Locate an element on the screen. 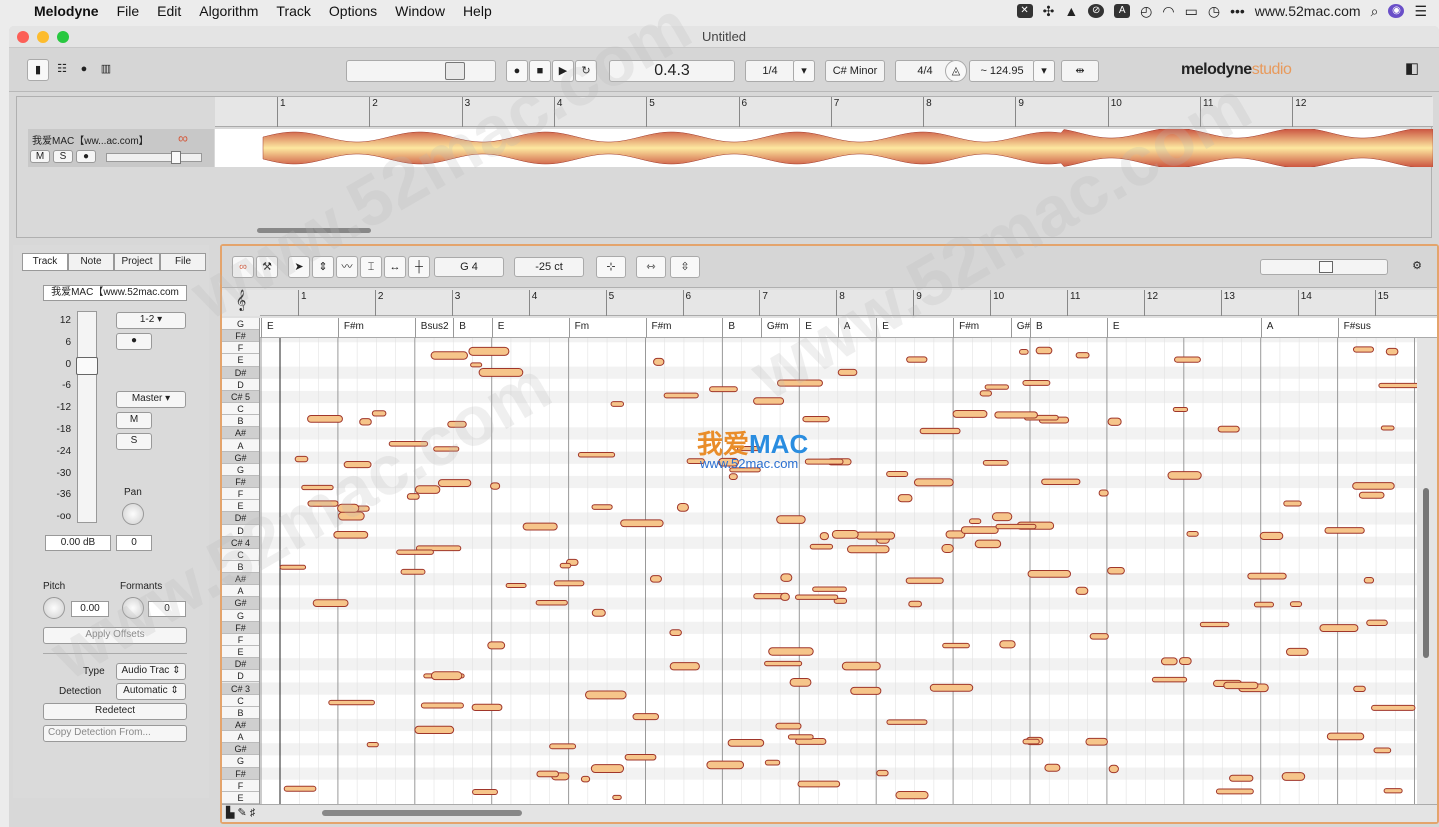  chord-label: G# is located at coordinates (1020, 328).